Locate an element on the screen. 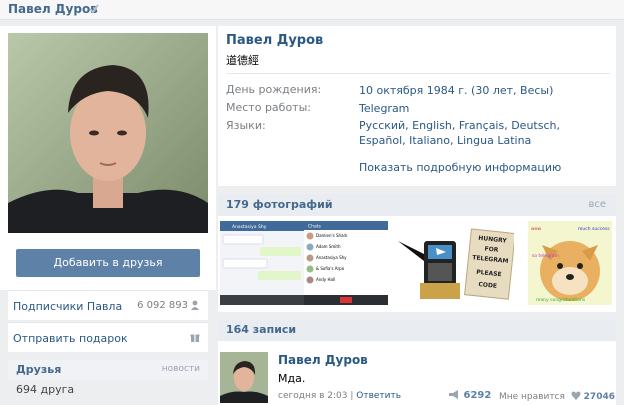  languages-label: Языки: is located at coordinates (246, 125).